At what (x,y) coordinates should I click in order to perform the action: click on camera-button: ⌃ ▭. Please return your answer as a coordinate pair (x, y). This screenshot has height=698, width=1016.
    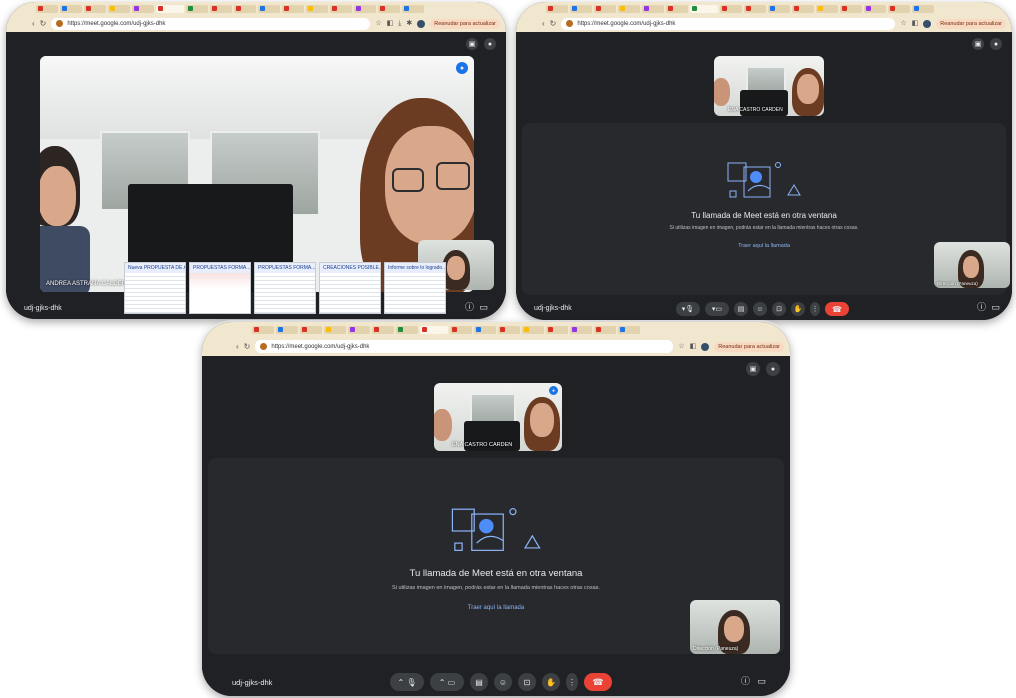
    Looking at the image, I should click on (447, 682).